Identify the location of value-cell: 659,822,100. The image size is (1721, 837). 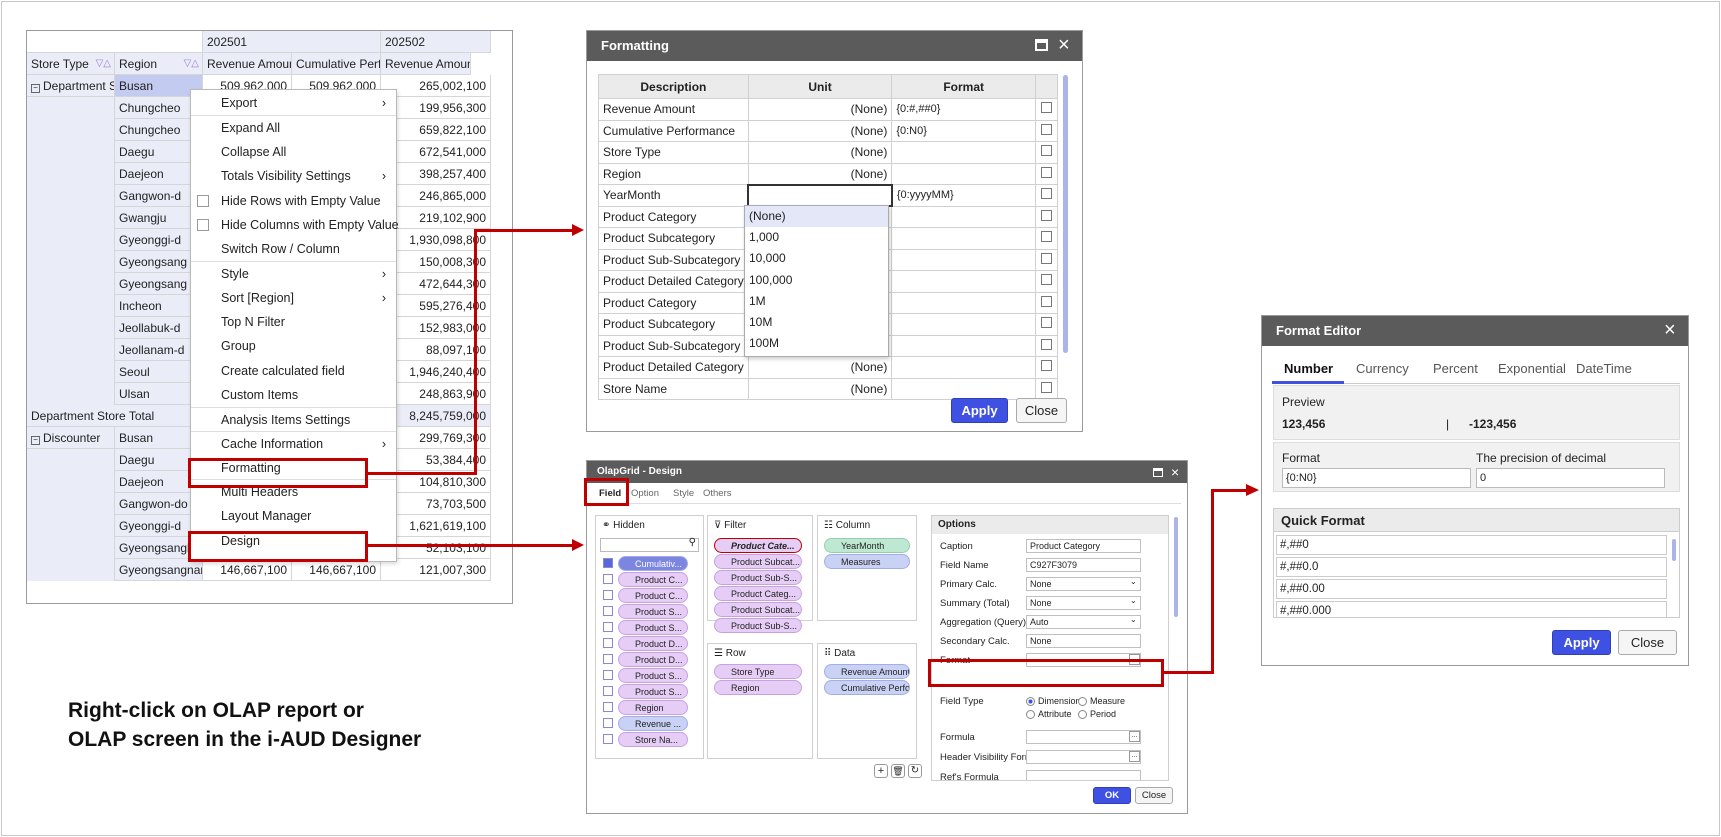
(436, 130).